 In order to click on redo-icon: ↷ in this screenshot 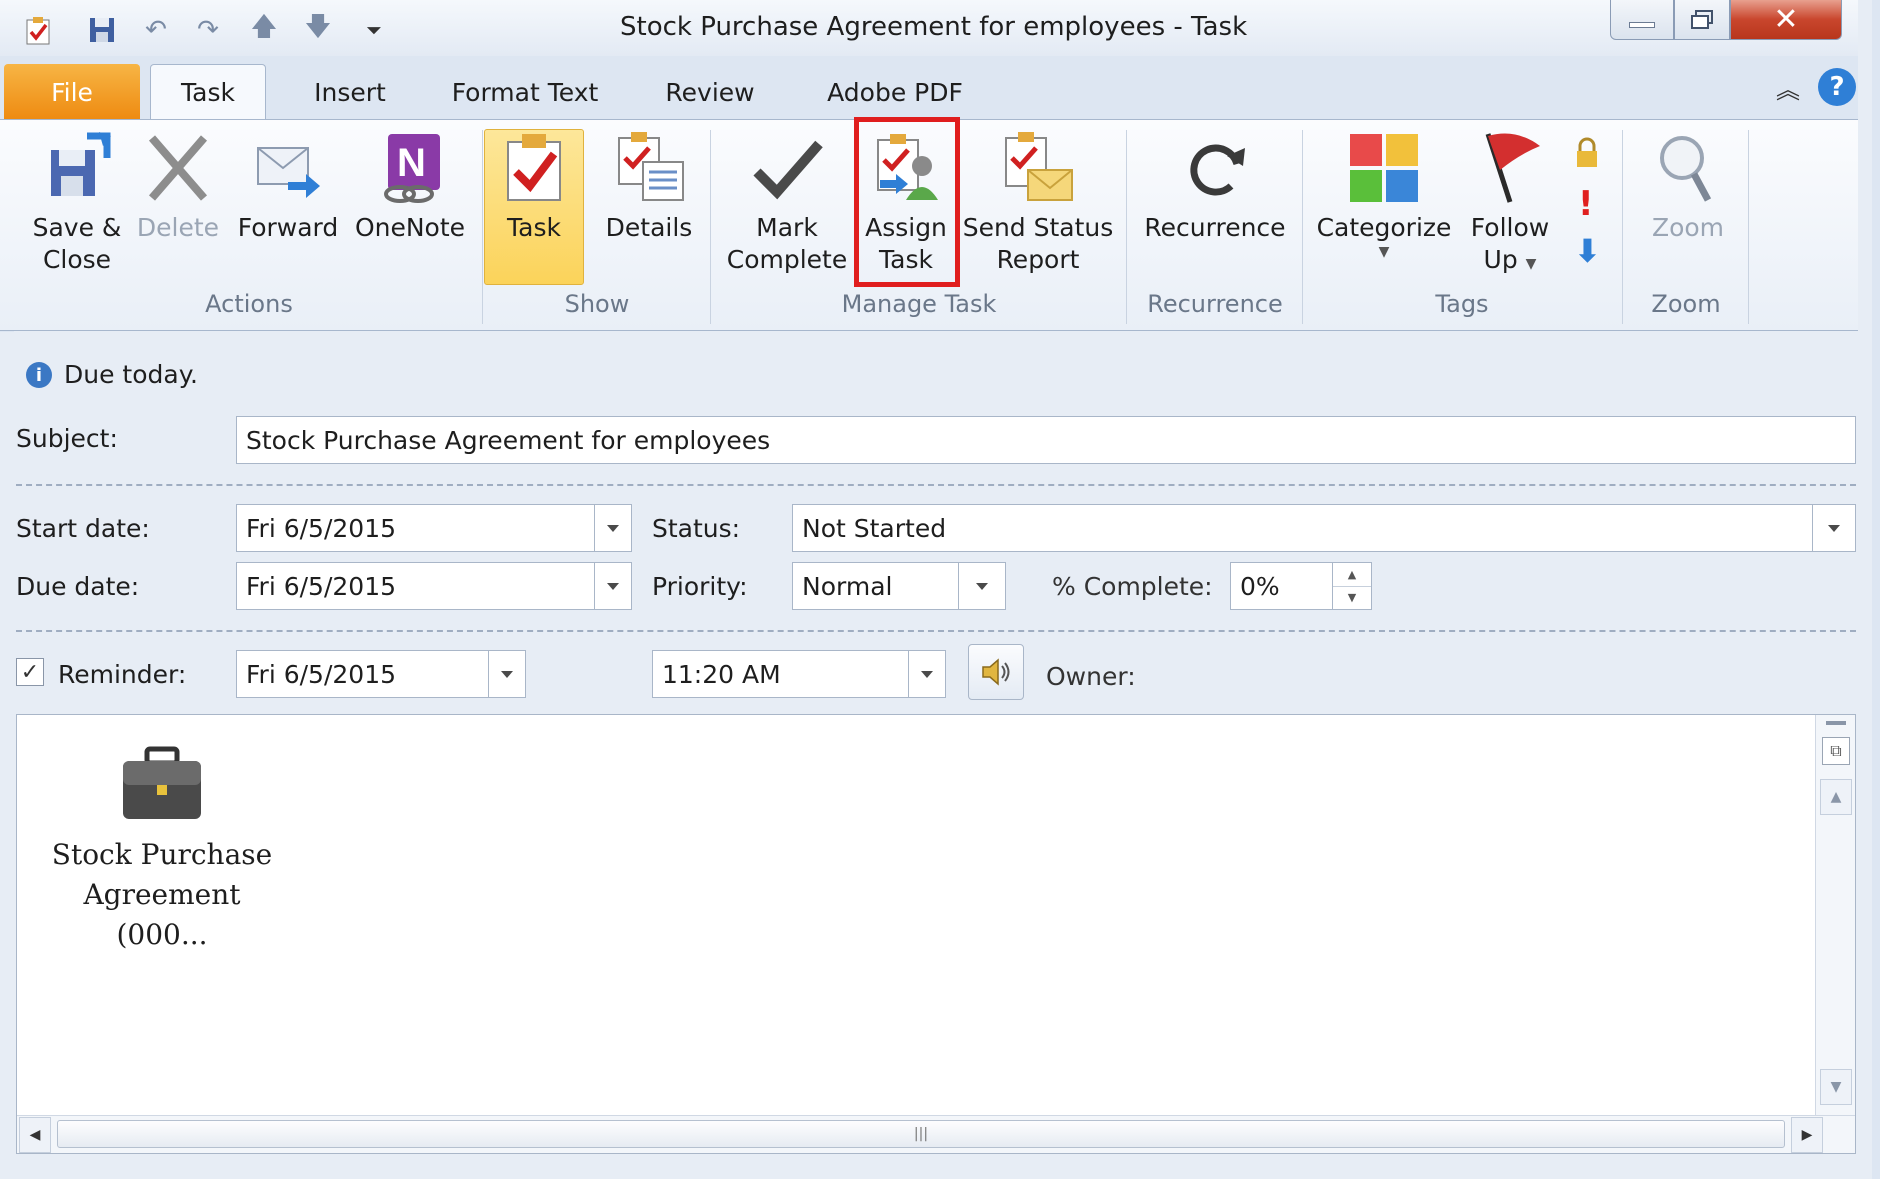, I will do `click(208, 30)`.